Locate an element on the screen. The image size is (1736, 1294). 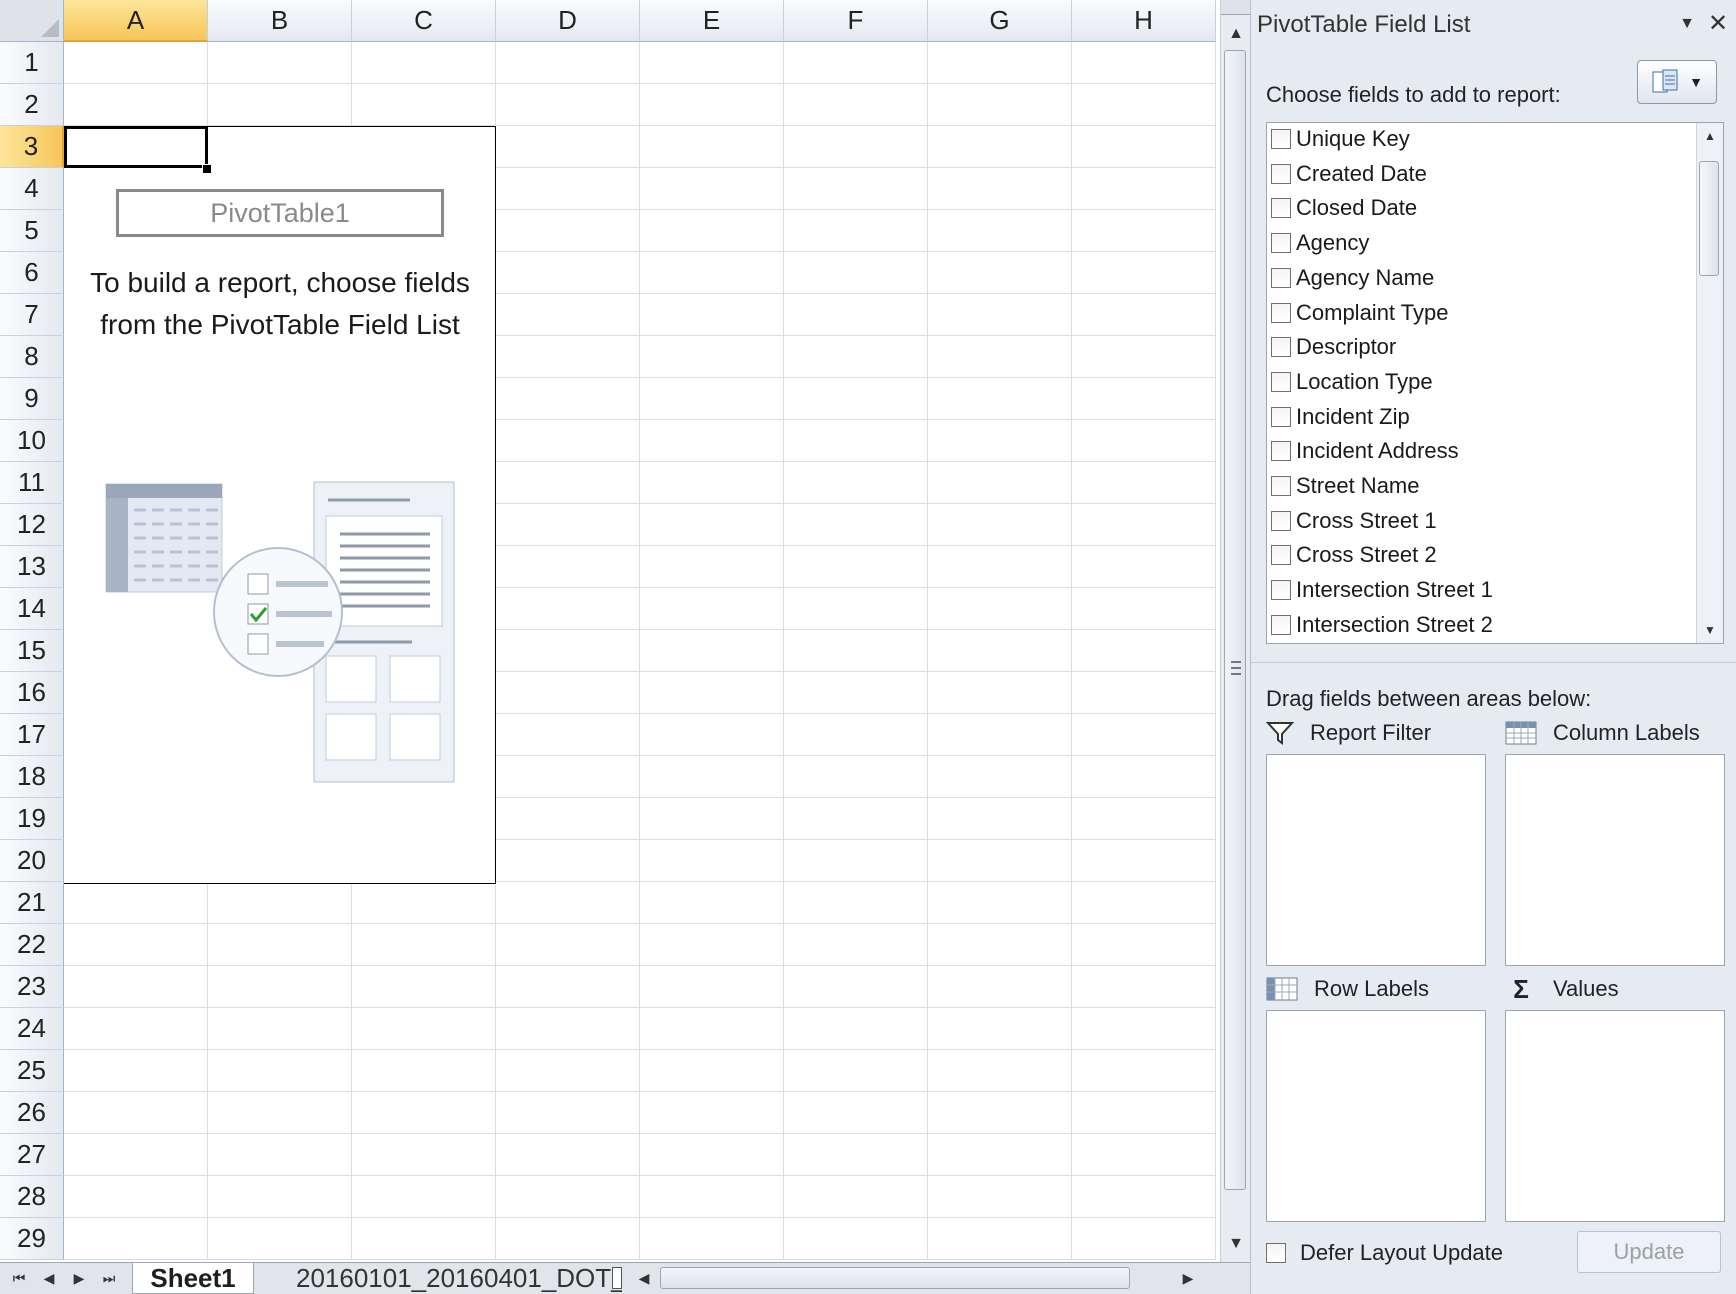
row-header-22: 22 is located at coordinates (32, 945).